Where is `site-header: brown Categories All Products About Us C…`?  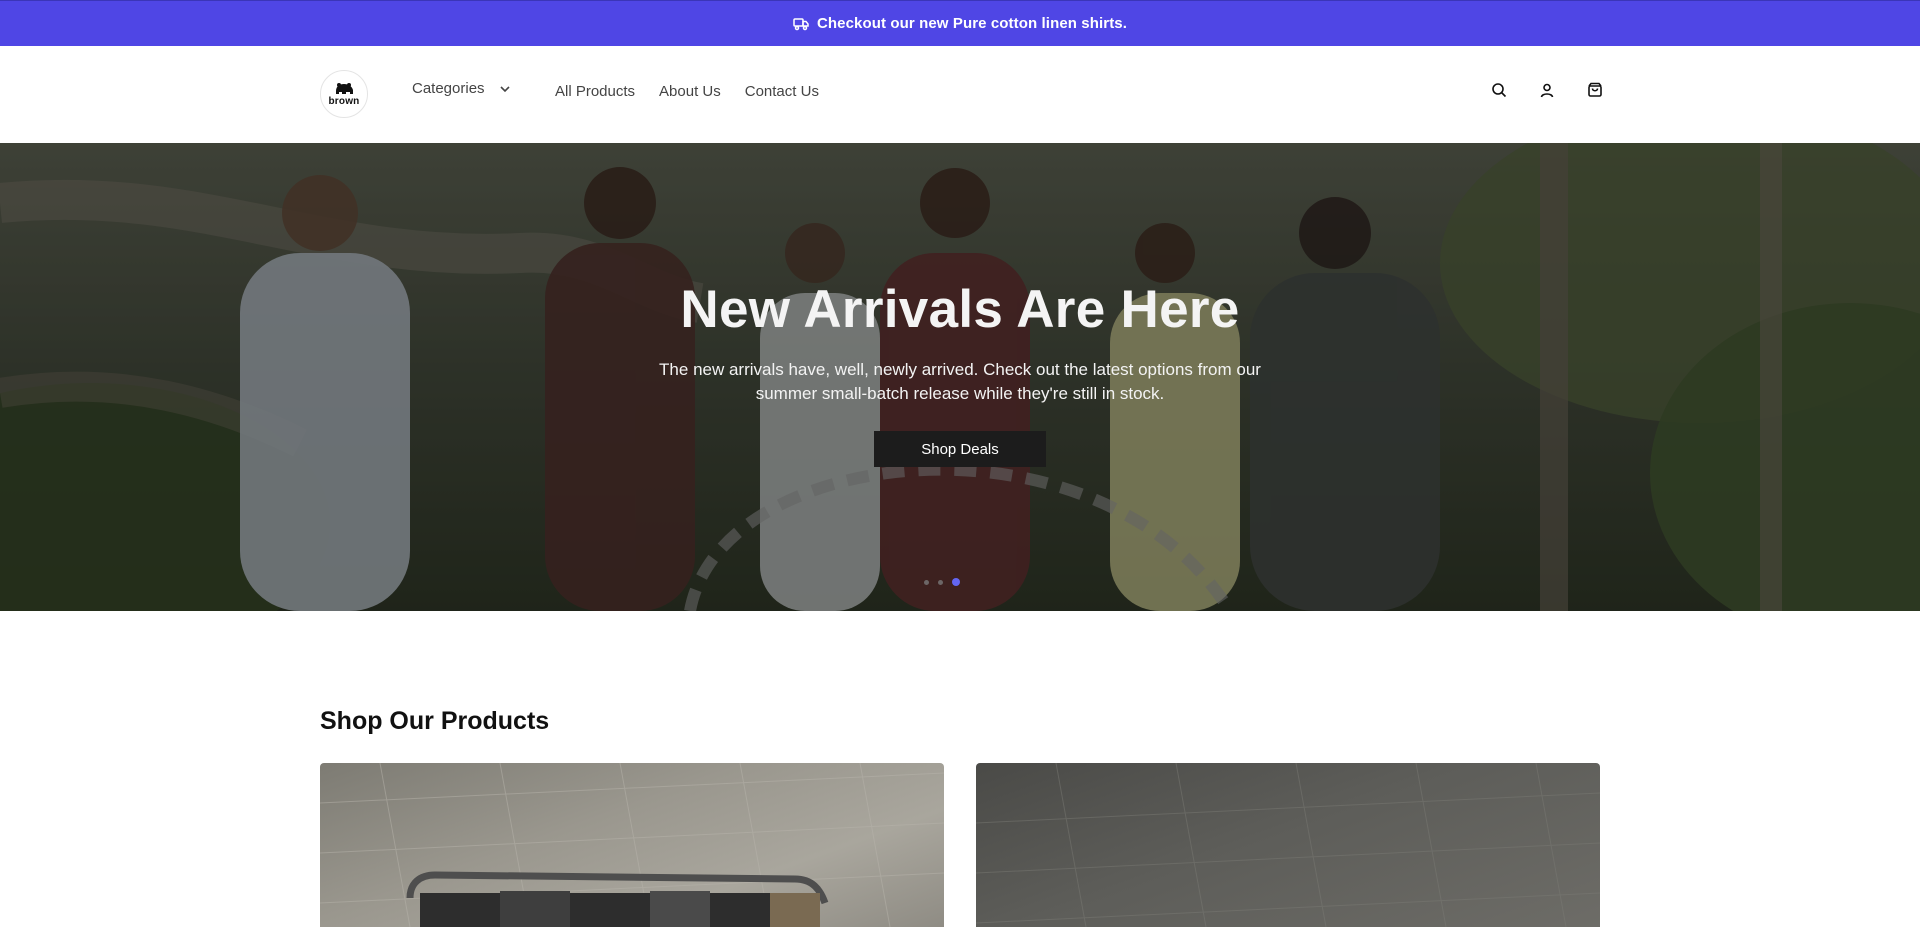
site-header: brown Categories All Products About Us C… is located at coordinates (960, 94).